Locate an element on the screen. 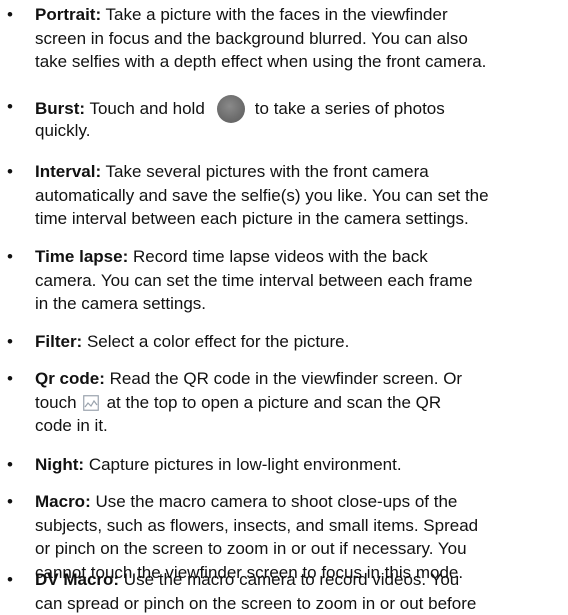 The image size is (568, 615). gallery-icon is located at coordinates (90, 402).